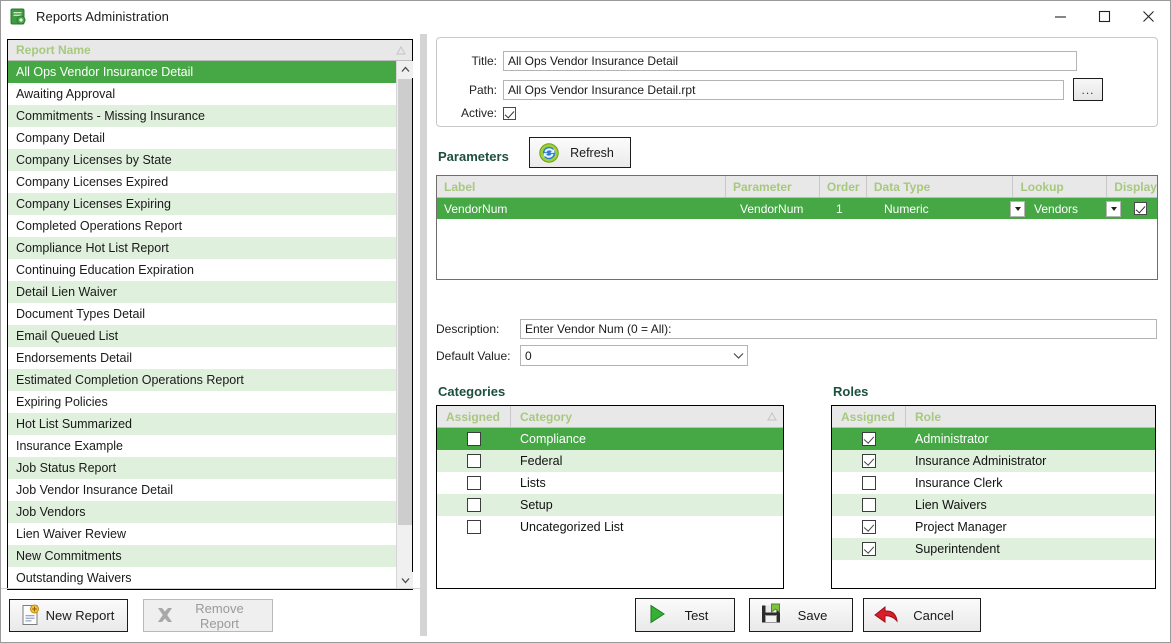 This screenshot has width=1171, height=643. Describe the element at coordinates (773, 186) in the screenshot. I see `param-col-parameter: Parameter` at that location.